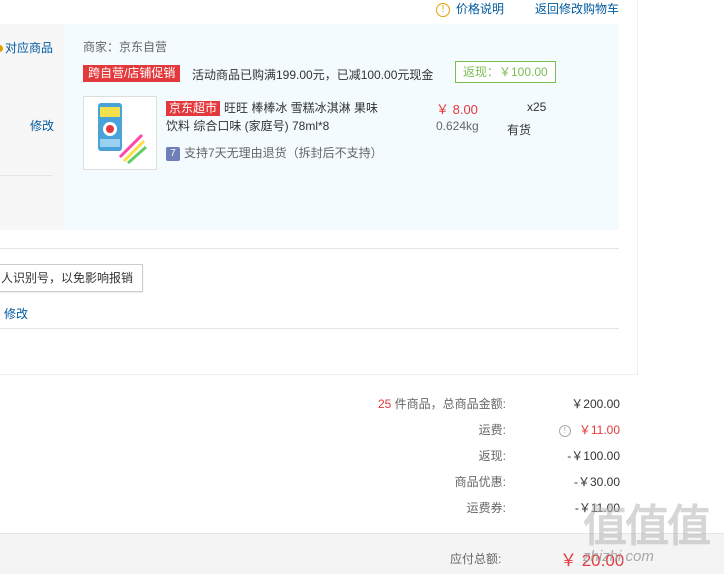 This screenshot has width=724, height=574. Describe the element at coordinates (384, 404) in the screenshot. I see `goods-count: 25` at that location.